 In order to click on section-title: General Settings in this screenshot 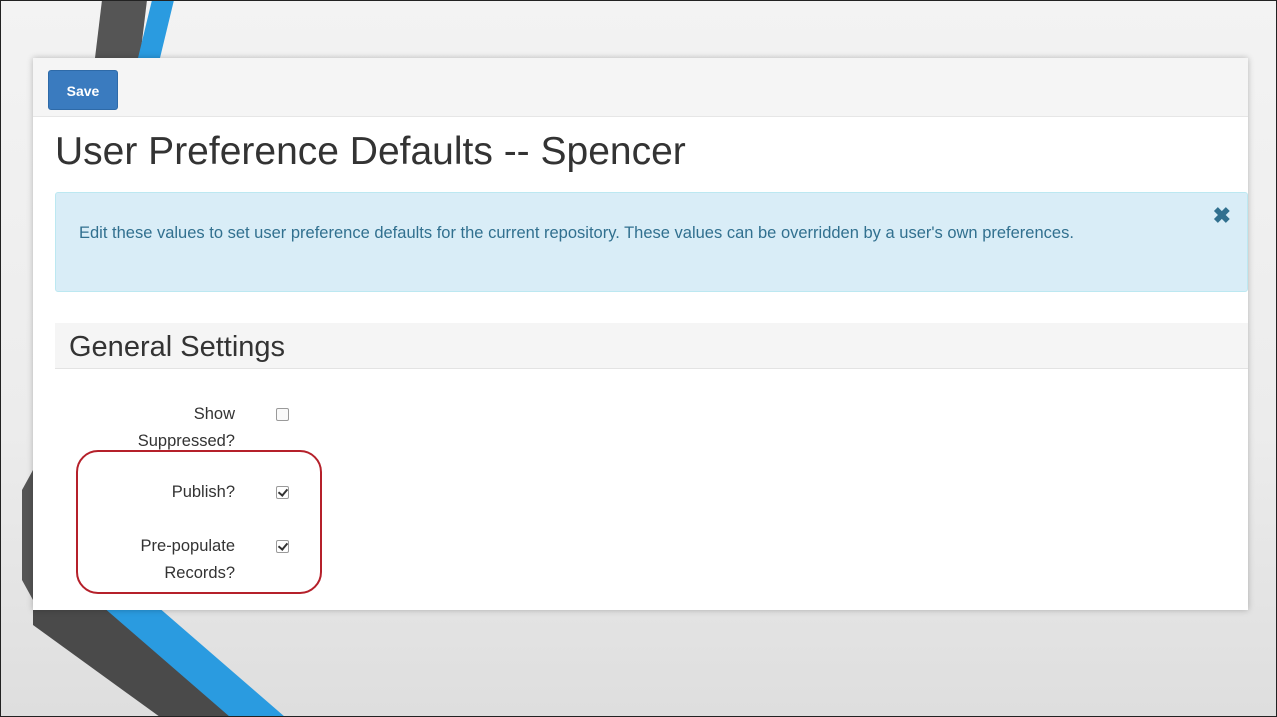, I will do `click(177, 347)`.